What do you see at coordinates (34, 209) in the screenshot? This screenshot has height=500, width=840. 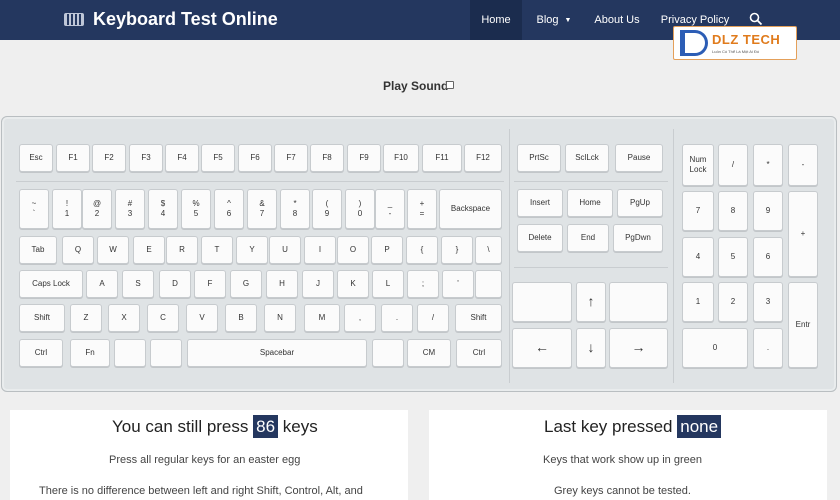 I see `key-symbol: ~ `` at bounding box center [34, 209].